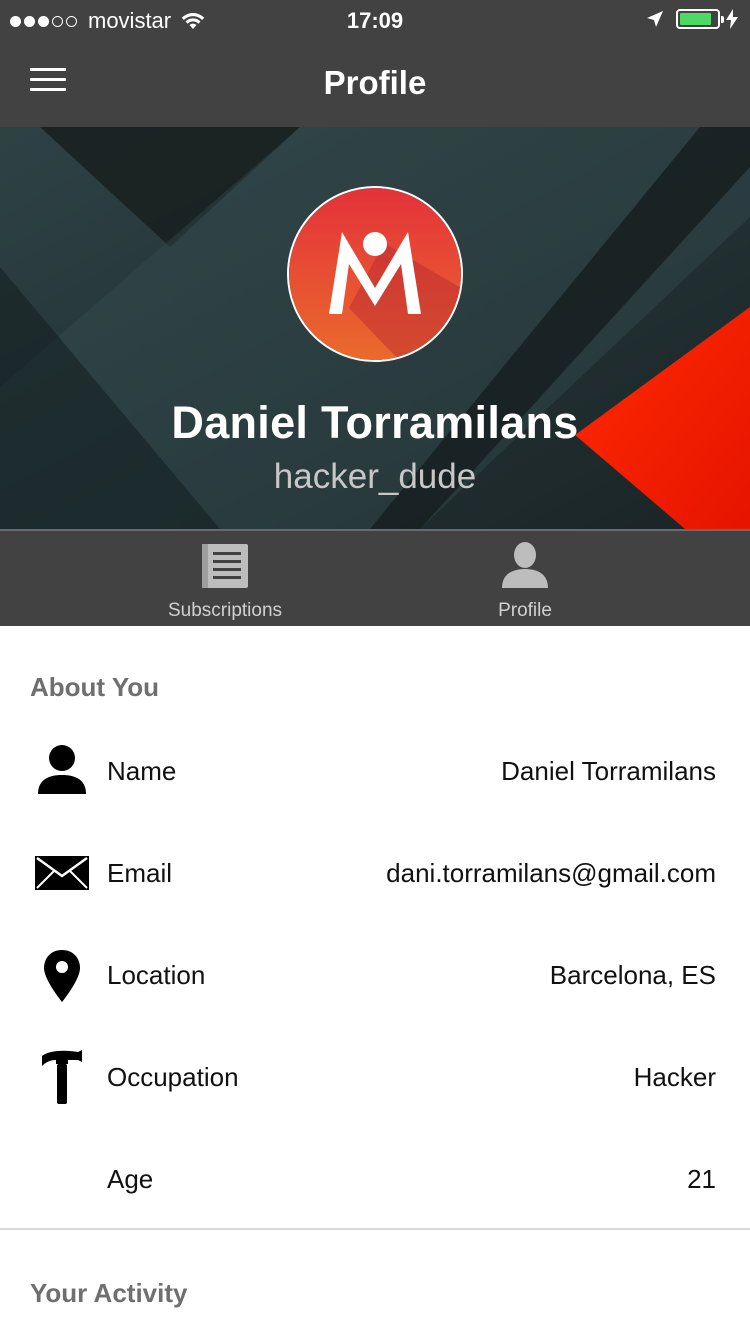 This screenshot has width=750, height=1334. Describe the element at coordinates (632, 975) in the screenshot. I see `info-value: Barcelona, ES` at that location.